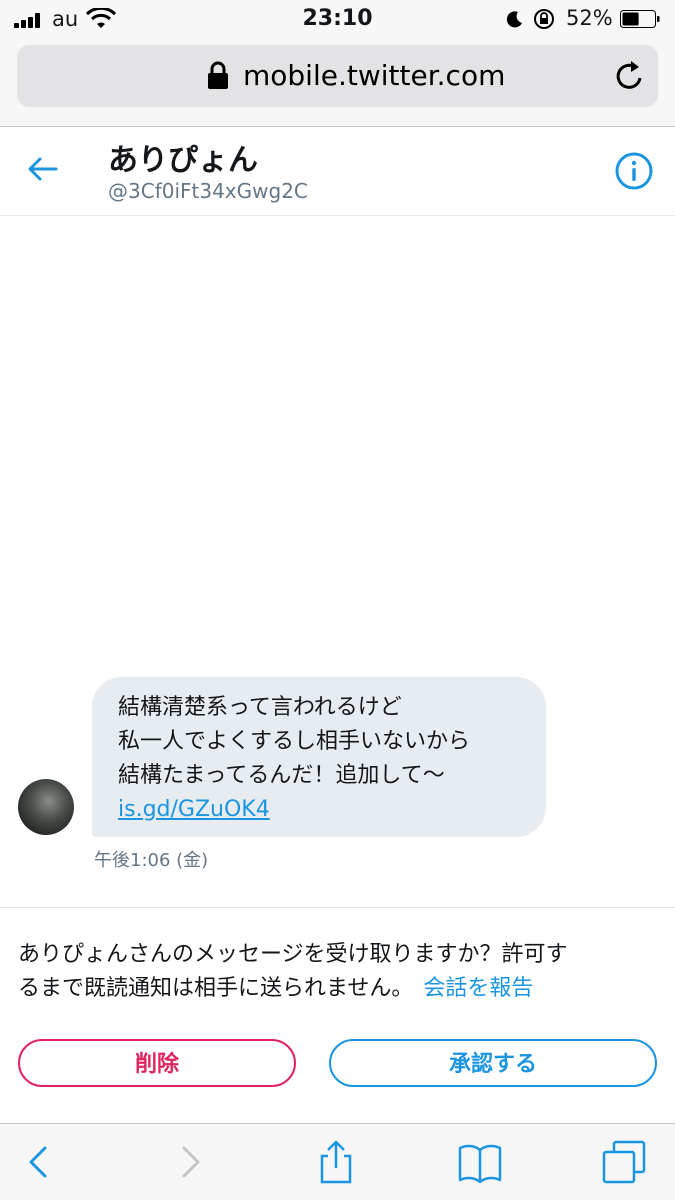 This screenshot has height=1200, width=675. Describe the element at coordinates (337, 171) in the screenshot. I see `conversation-header: ありぴょん @3Cf0iFt34xGwg2C` at that location.